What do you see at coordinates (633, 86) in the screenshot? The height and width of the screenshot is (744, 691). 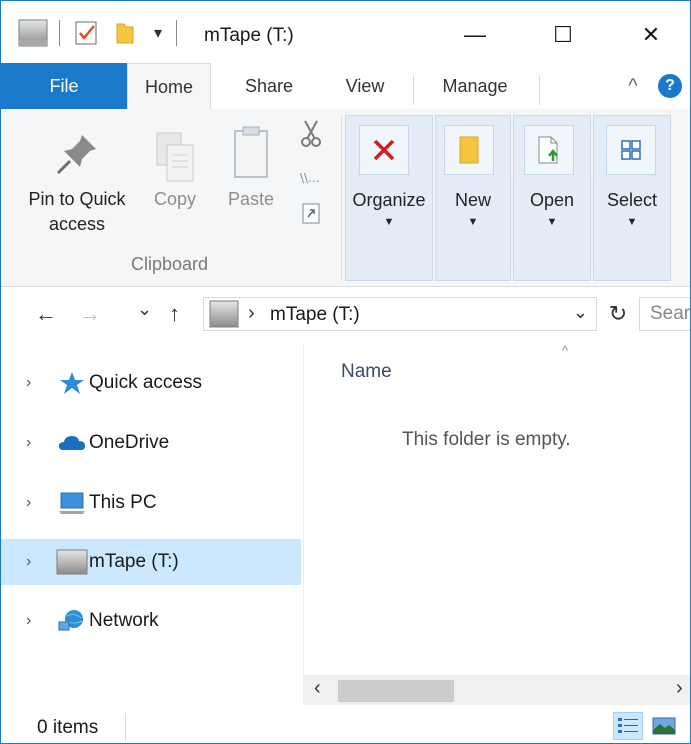 I see `collapse-ribbon-button: ^` at bounding box center [633, 86].